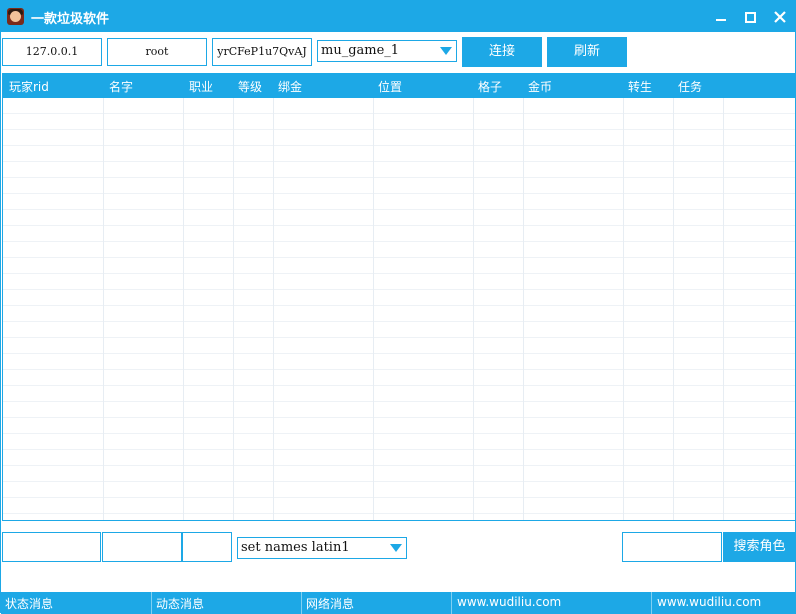  Describe the element at coordinates (330, 604) in the screenshot. I see `network-message: 网络消息` at that location.